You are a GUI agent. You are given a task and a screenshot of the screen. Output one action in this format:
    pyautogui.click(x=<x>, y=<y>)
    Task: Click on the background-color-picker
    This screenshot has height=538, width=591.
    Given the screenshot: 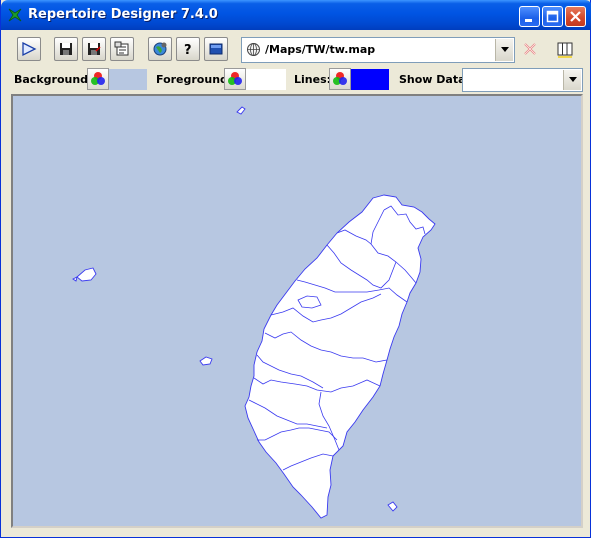 What is the action you would take?
    pyautogui.click(x=98, y=79)
    